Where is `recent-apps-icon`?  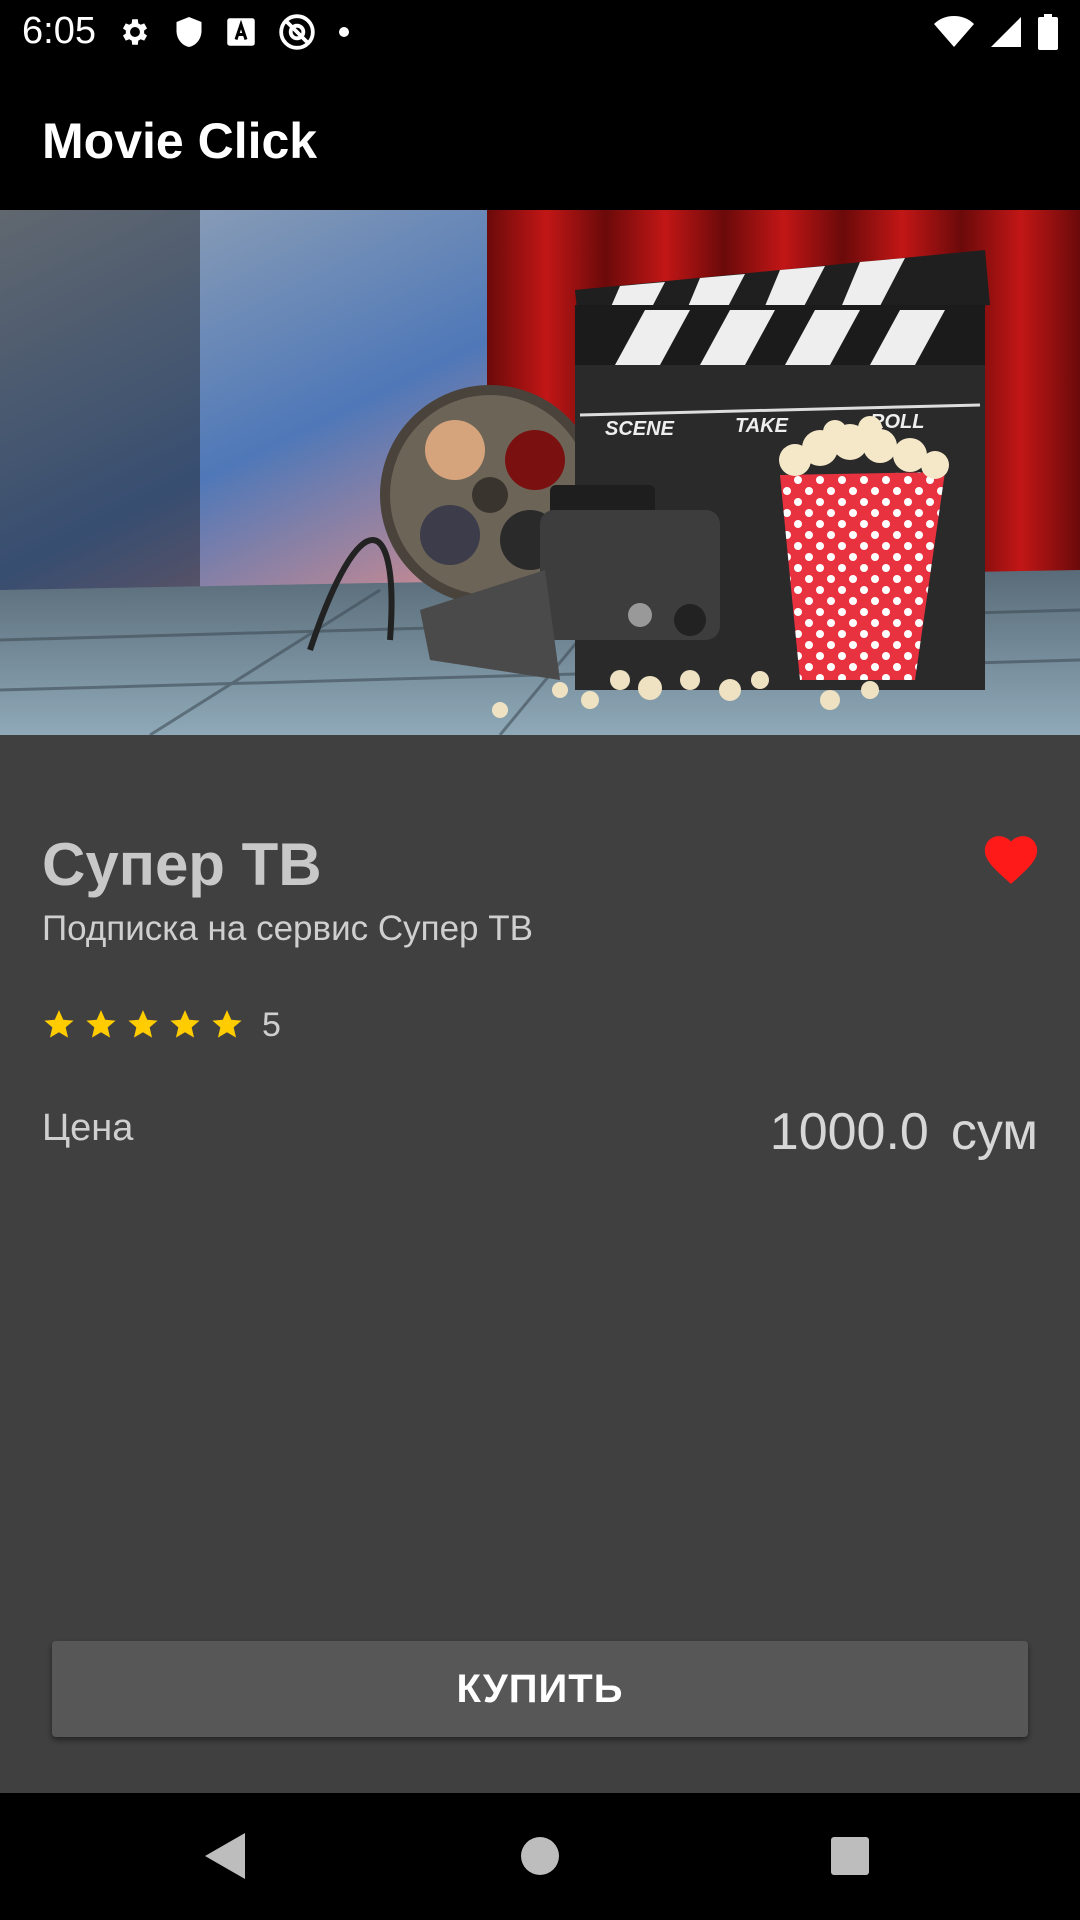 recent-apps-icon is located at coordinates (850, 1856).